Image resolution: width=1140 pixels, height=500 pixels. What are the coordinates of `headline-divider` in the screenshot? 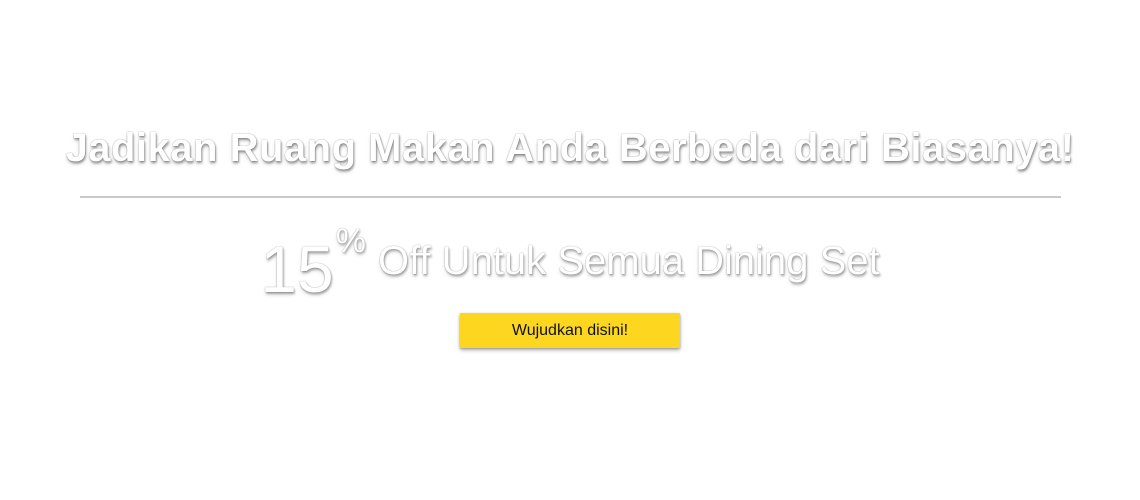 It's located at (570, 197).